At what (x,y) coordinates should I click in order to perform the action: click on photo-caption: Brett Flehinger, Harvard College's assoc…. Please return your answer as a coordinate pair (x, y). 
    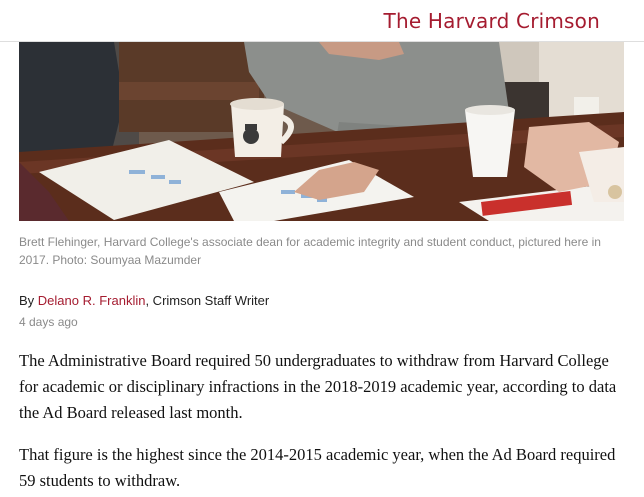
    Looking at the image, I should click on (310, 251).